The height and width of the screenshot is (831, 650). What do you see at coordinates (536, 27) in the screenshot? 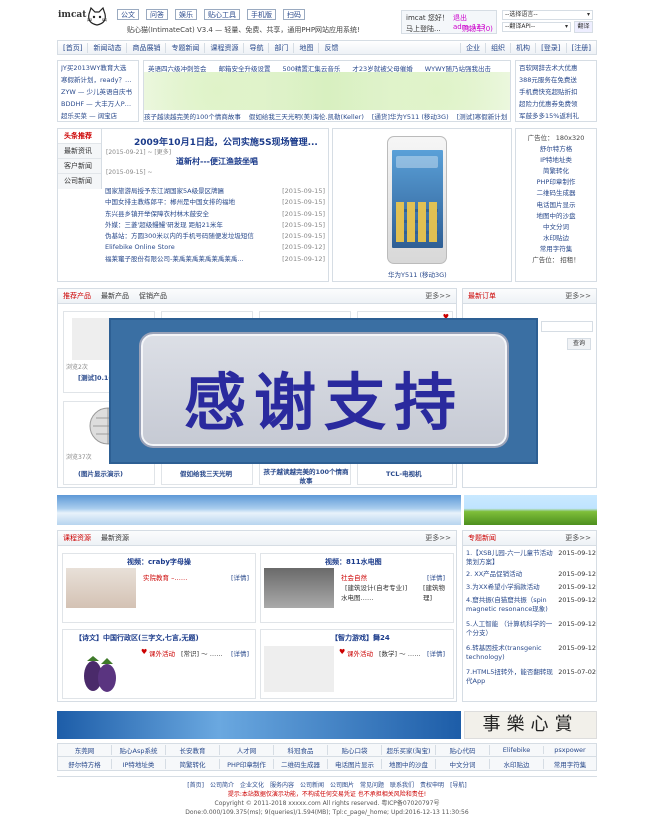
I see `api-select: --翻译API-- ▾` at bounding box center [536, 27].